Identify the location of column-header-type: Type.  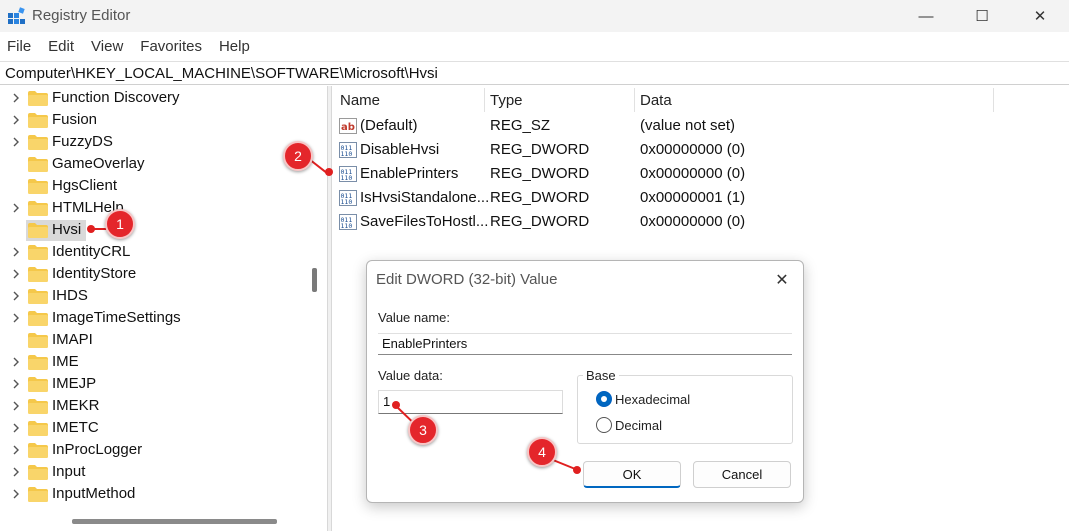
(506, 100).